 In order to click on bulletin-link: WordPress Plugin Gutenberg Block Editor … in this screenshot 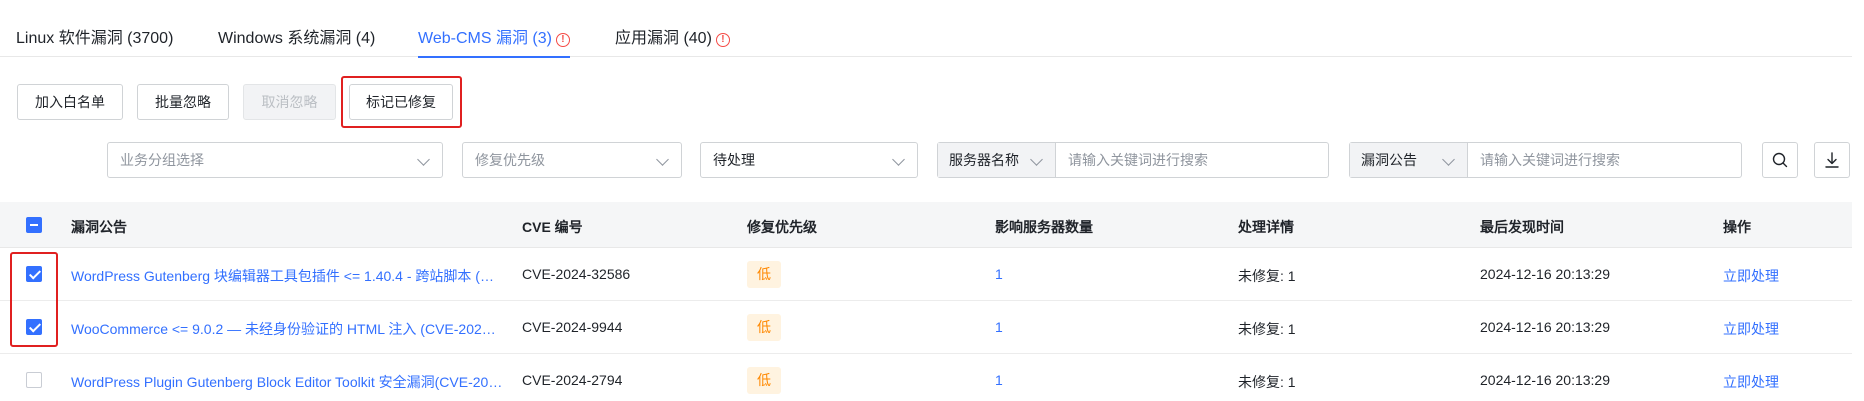, I will do `click(287, 382)`.